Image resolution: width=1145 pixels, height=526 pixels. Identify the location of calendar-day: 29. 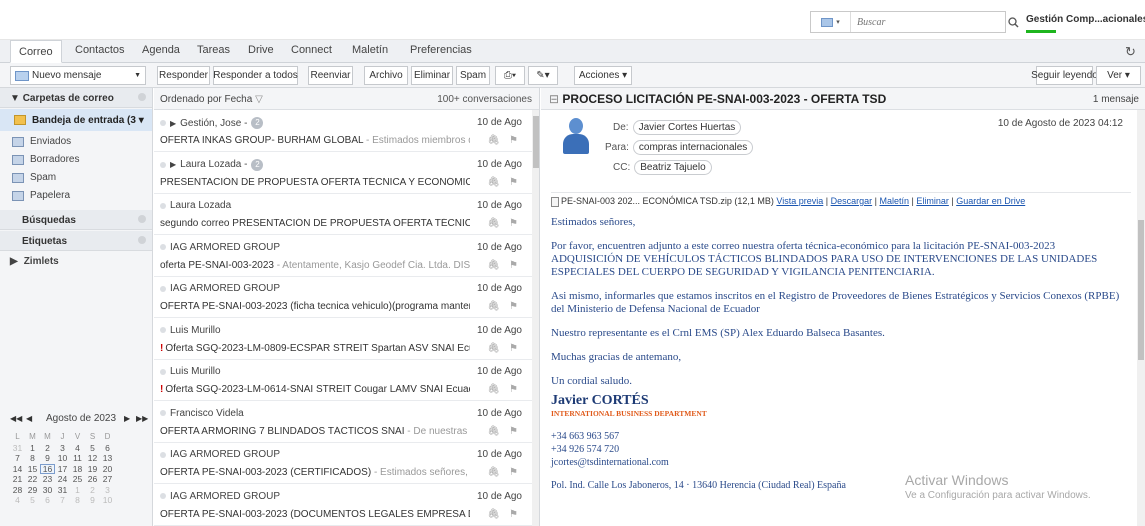
(32, 490).